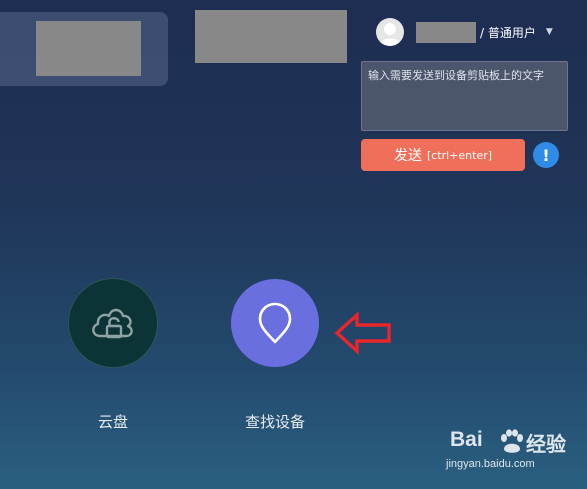  I want to click on cloud-drive-label: 云盘, so click(112, 422).